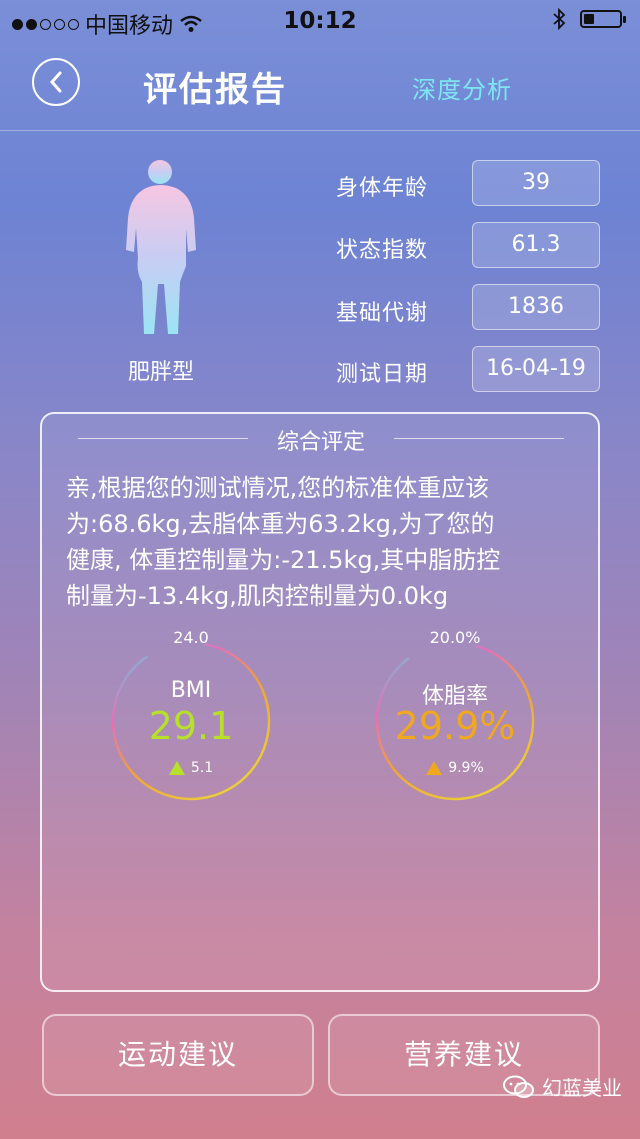 Image resolution: width=640 pixels, height=1139 pixels. I want to click on back-button, so click(56, 82).